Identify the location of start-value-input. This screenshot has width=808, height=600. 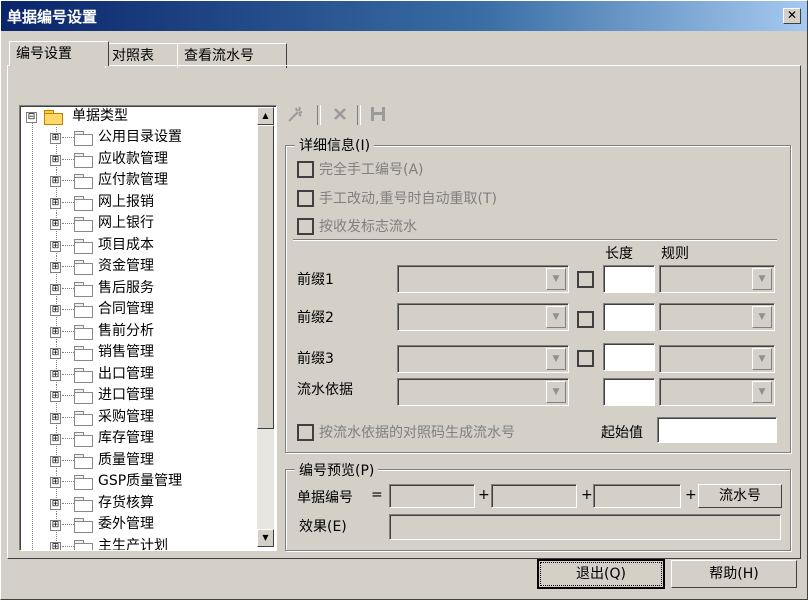
(717, 430).